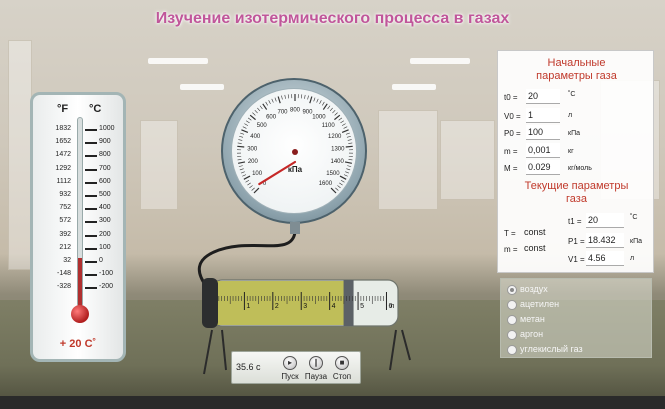  I want to click on p1-label: P1 =, so click(576, 241).